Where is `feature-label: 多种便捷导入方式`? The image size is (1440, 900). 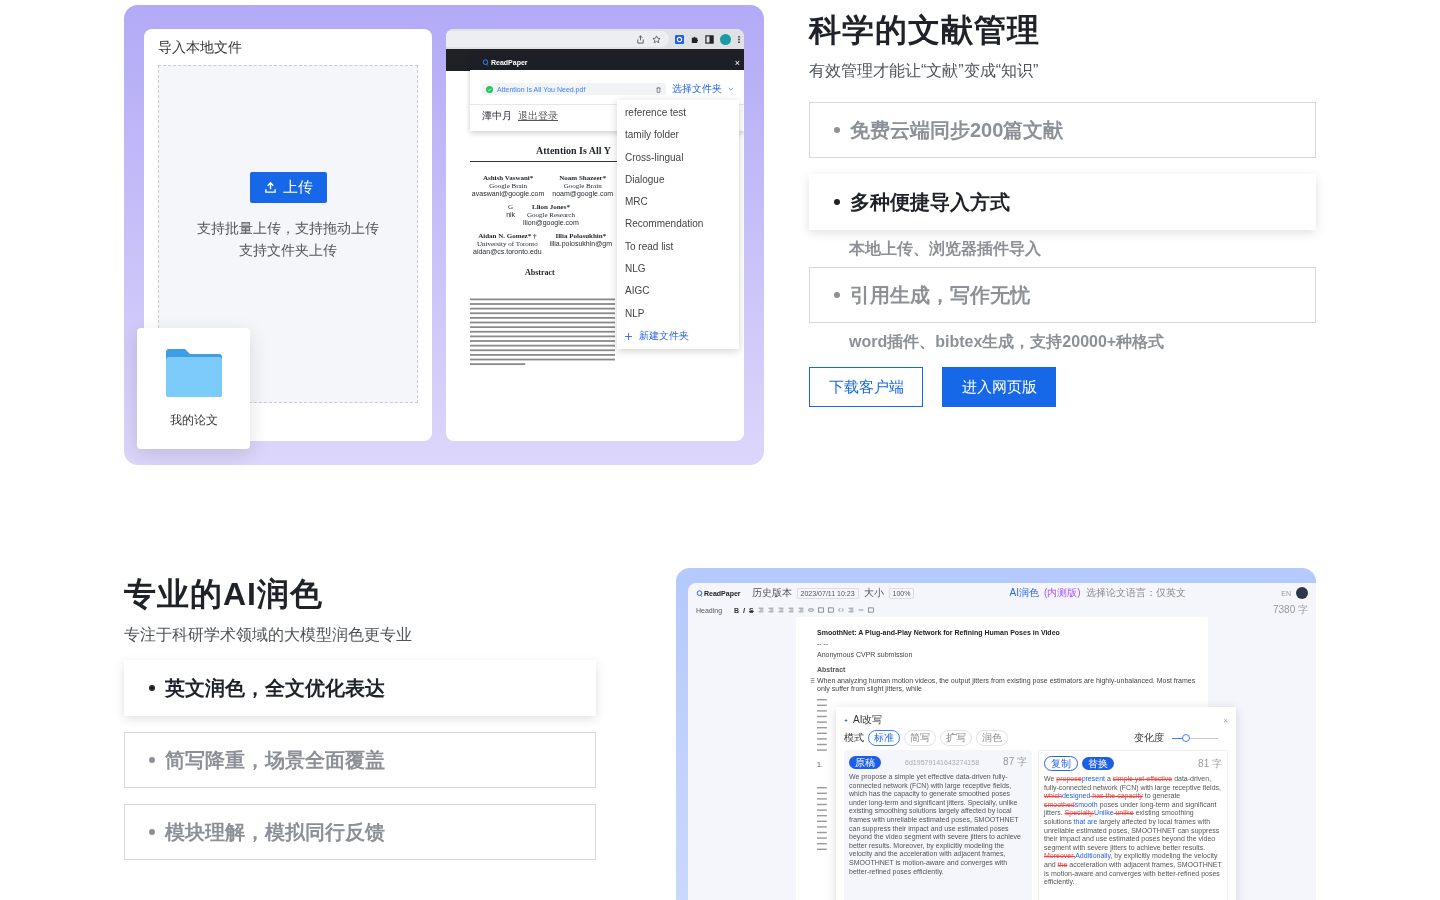
feature-label: 多种便捷导入方式 is located at coordinates (930, 202).